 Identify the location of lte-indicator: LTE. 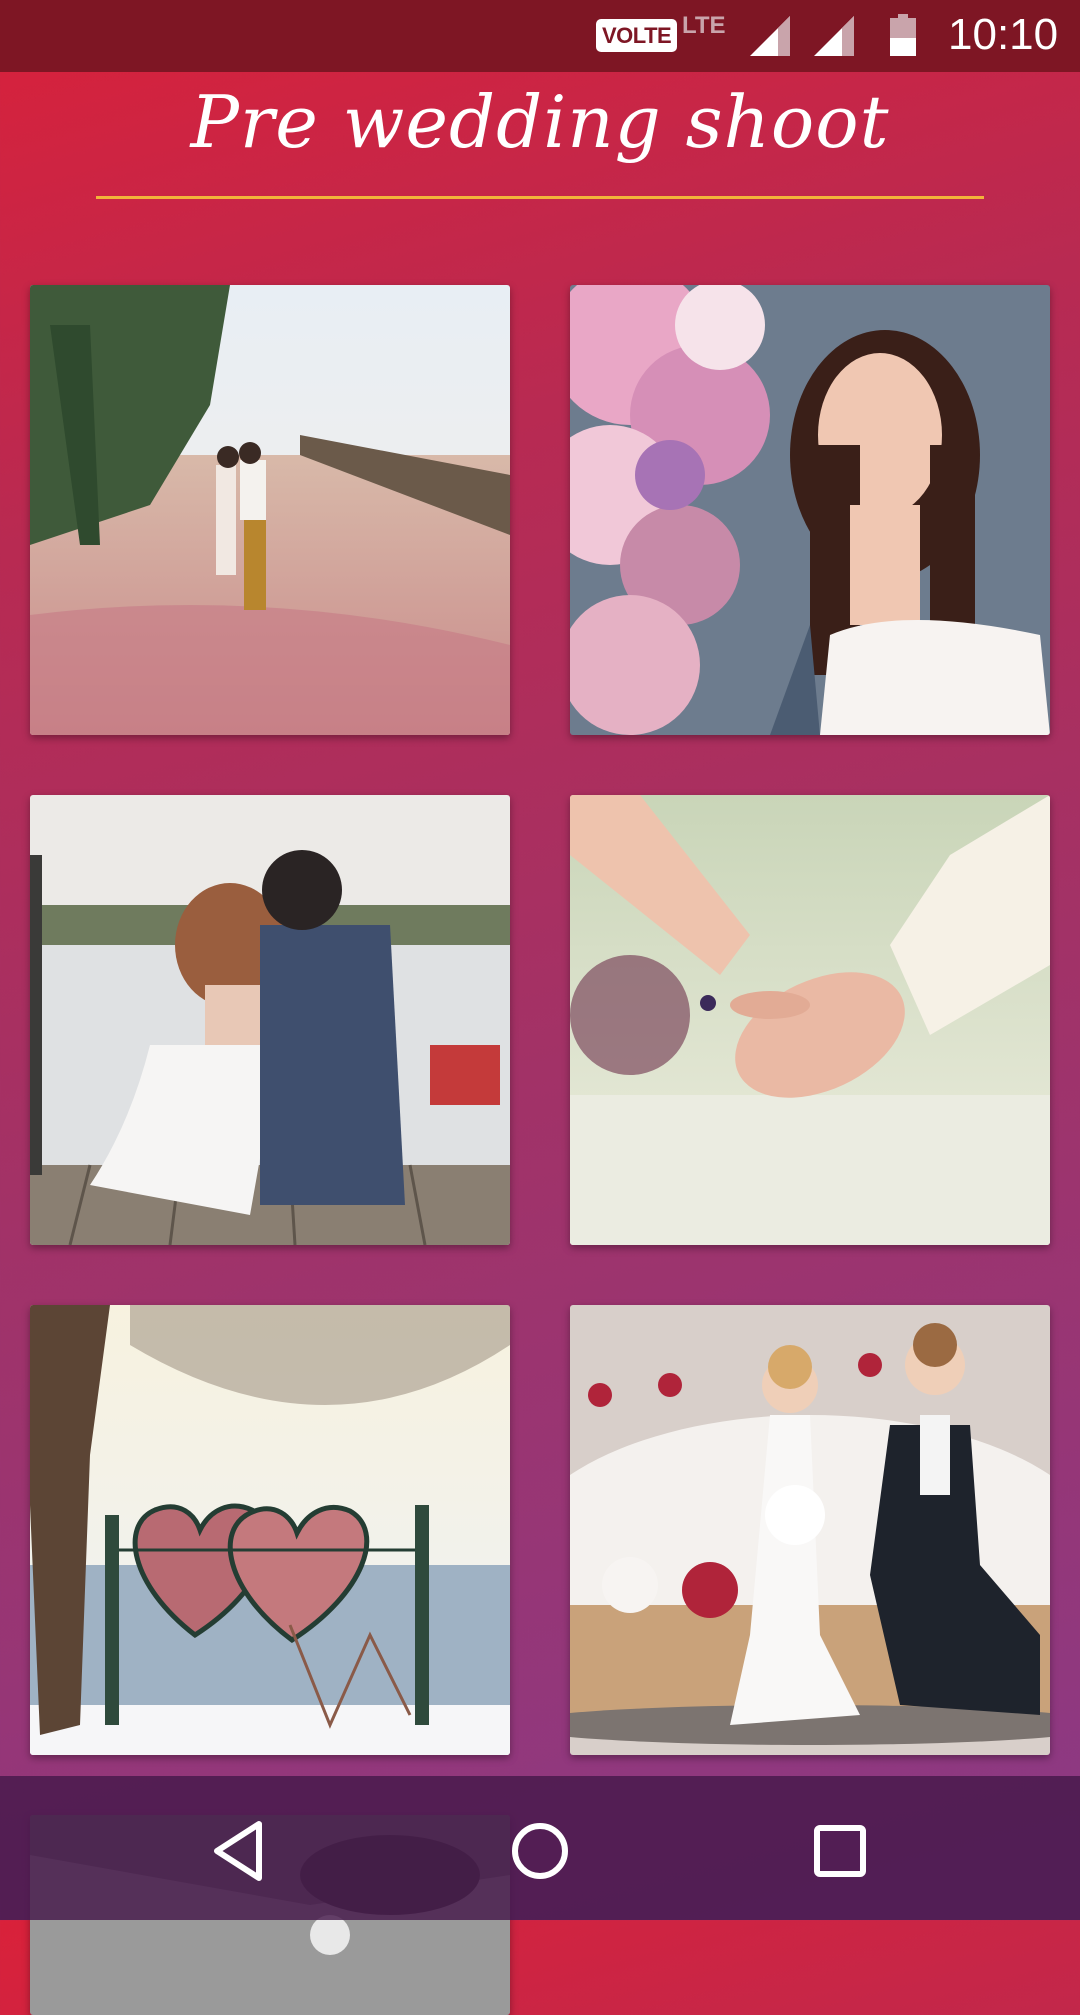
(704, 25).